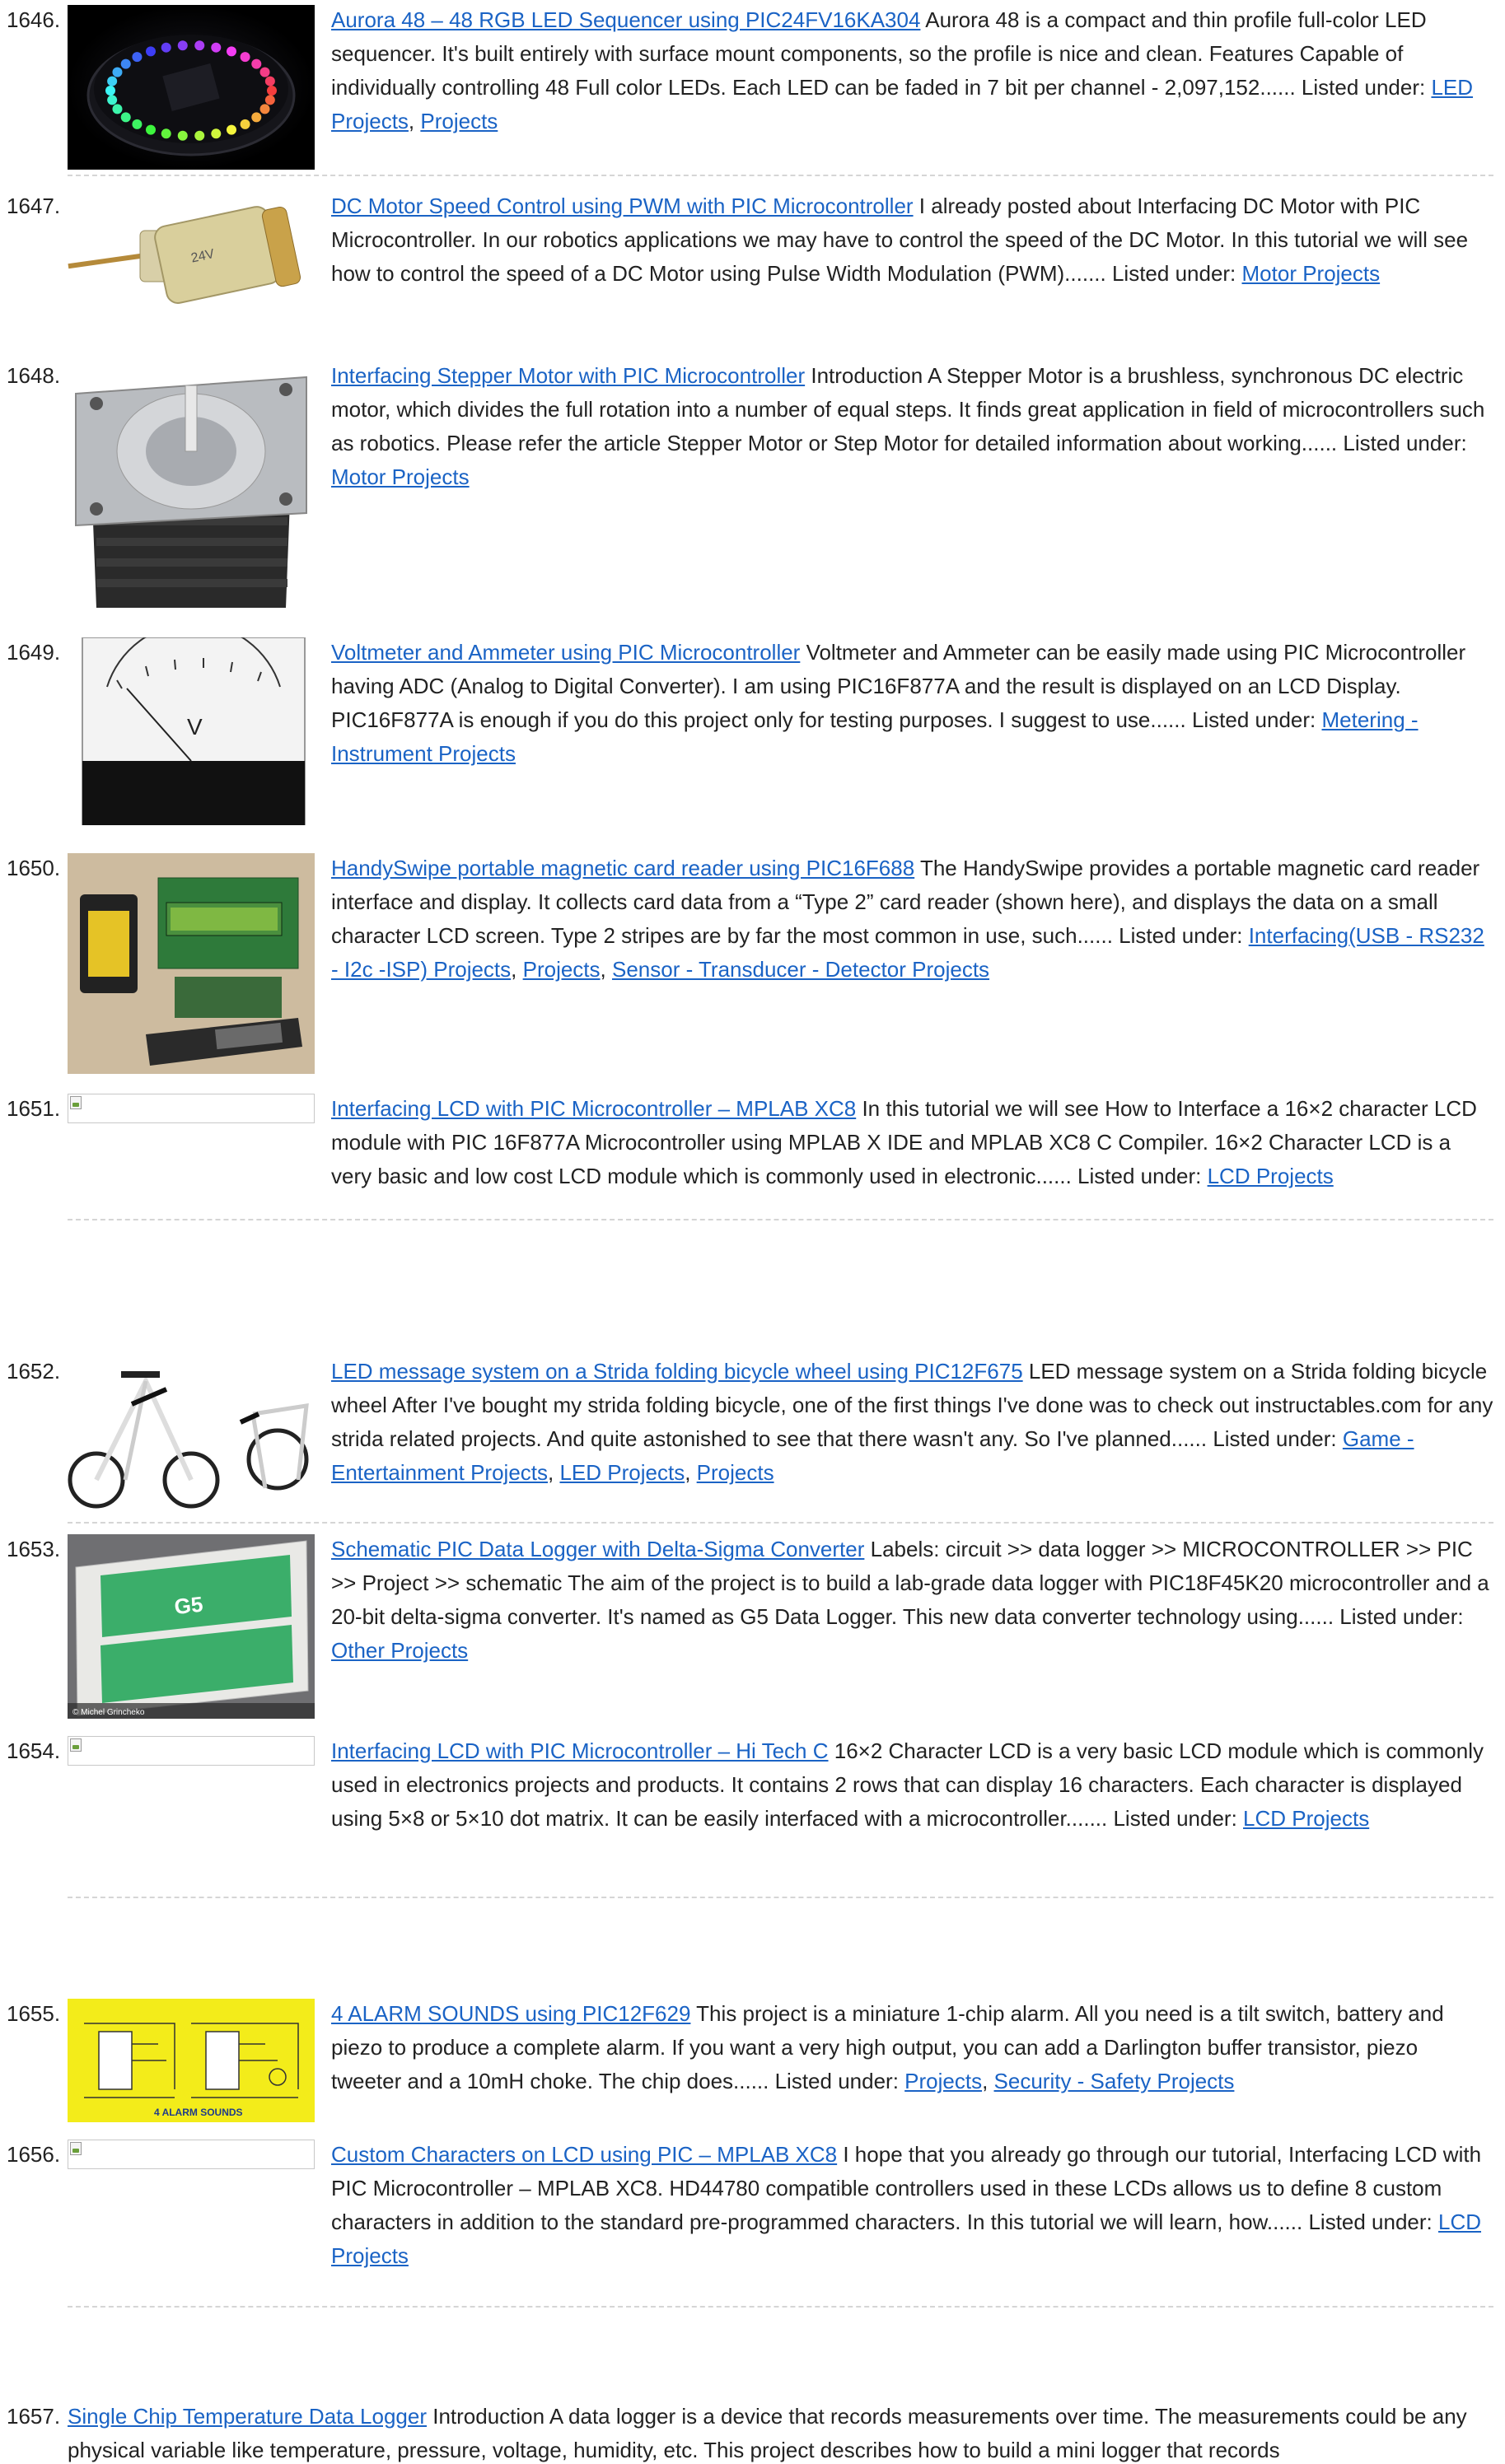 The image size is (1505, 2464). What do you see at coordinates (188, 1605) in the screenshot?
I see `board-label: G5` at bounding box center [188, 1605].